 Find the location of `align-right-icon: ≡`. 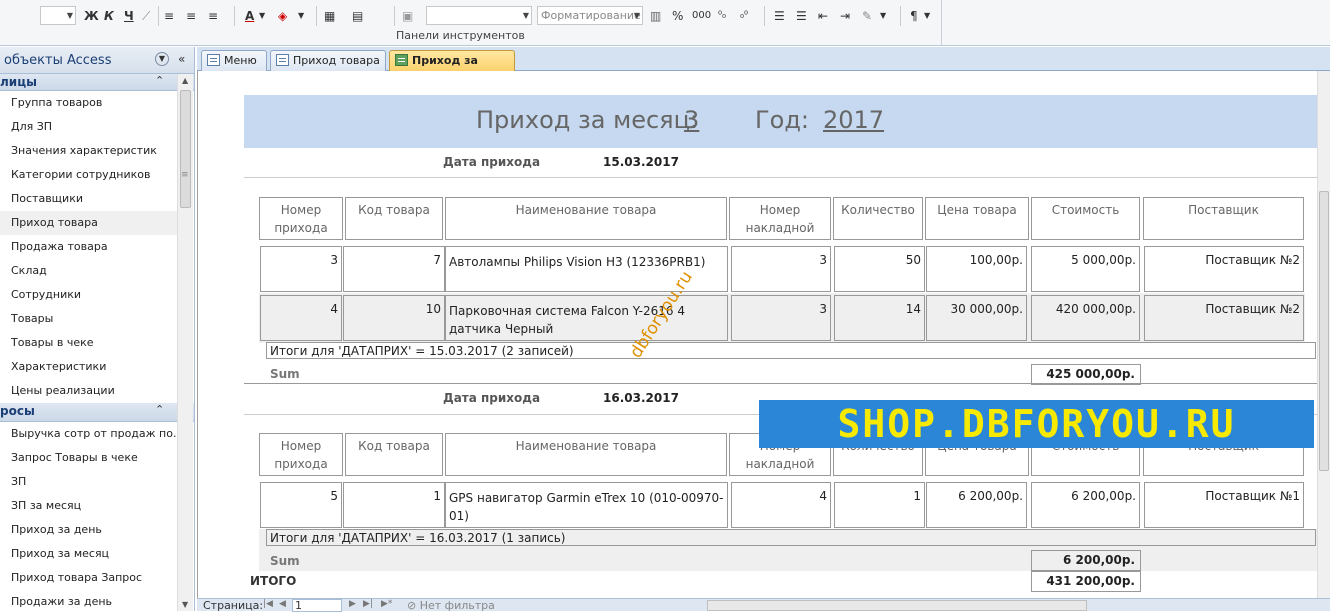

align-right-icon: ≡ is located at coordinates (213, 16).